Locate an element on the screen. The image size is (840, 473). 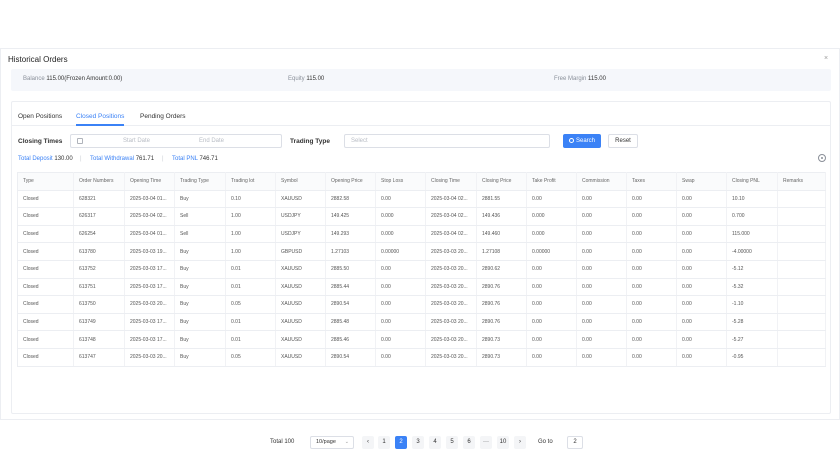
column-header: Trading Type is located at coordinates (200, 181).